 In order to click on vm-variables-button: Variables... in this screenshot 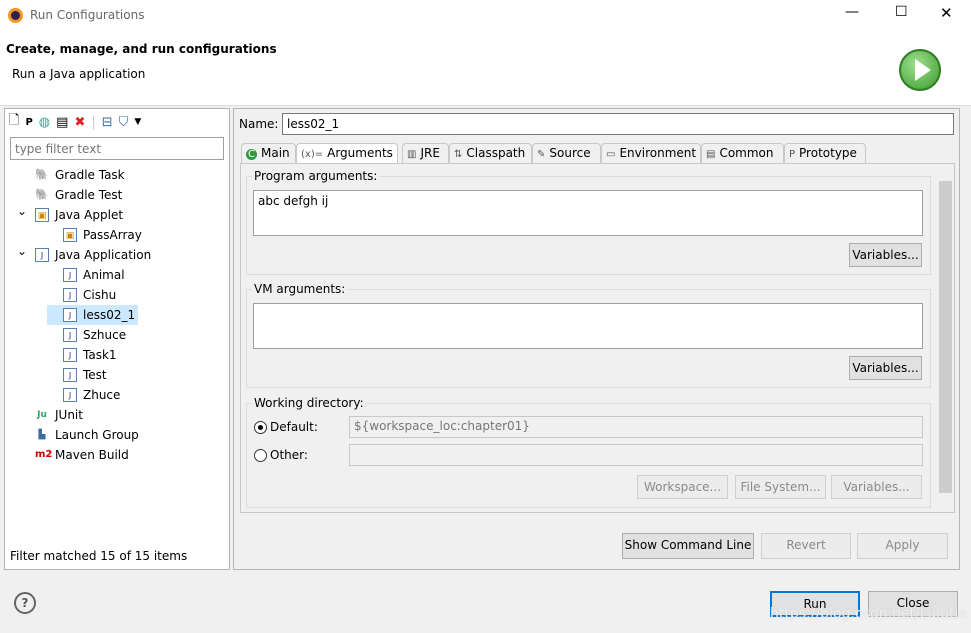, I will do `click(885, 368)`.